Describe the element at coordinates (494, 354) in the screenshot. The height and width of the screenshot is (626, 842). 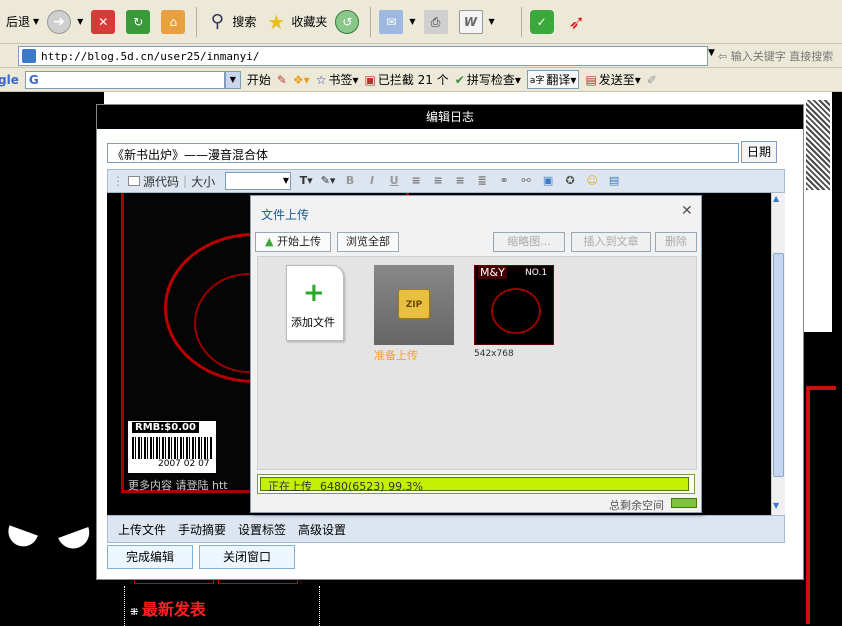
I see `image-dimensions: 542x768` at that location.